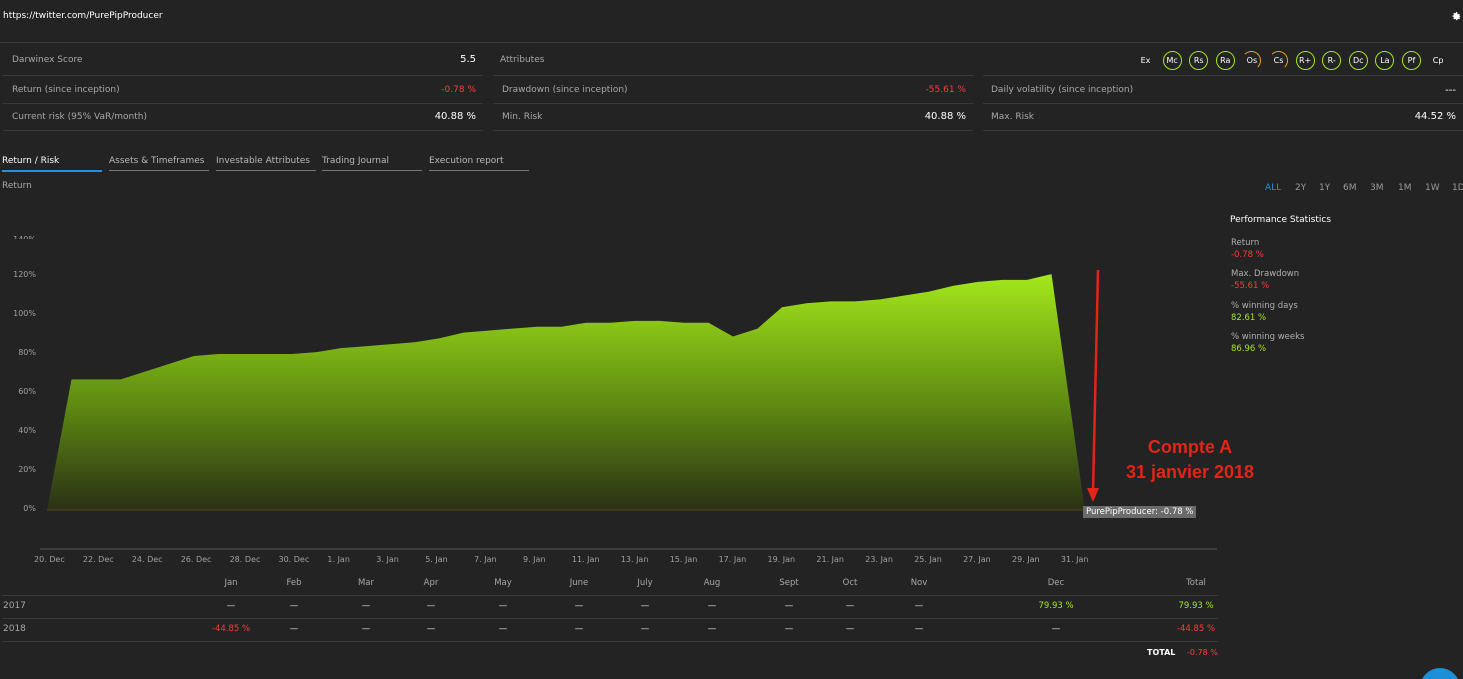  What do you see at coordinates (1190, 447) in the screenshot?
I see `annotation-line1: Compte A` at bounding box center [1190, 447].